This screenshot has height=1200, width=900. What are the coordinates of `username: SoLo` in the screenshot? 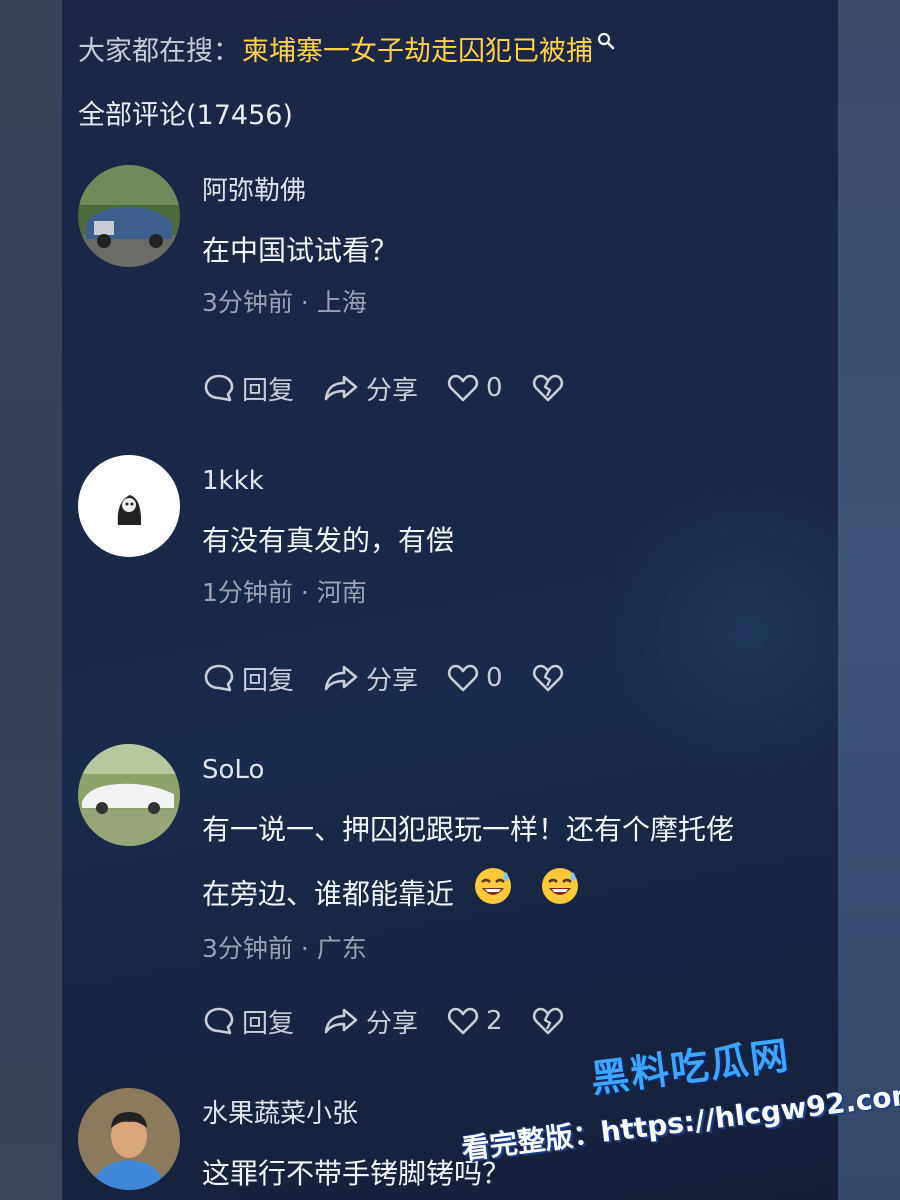 It's located at (512, 770).